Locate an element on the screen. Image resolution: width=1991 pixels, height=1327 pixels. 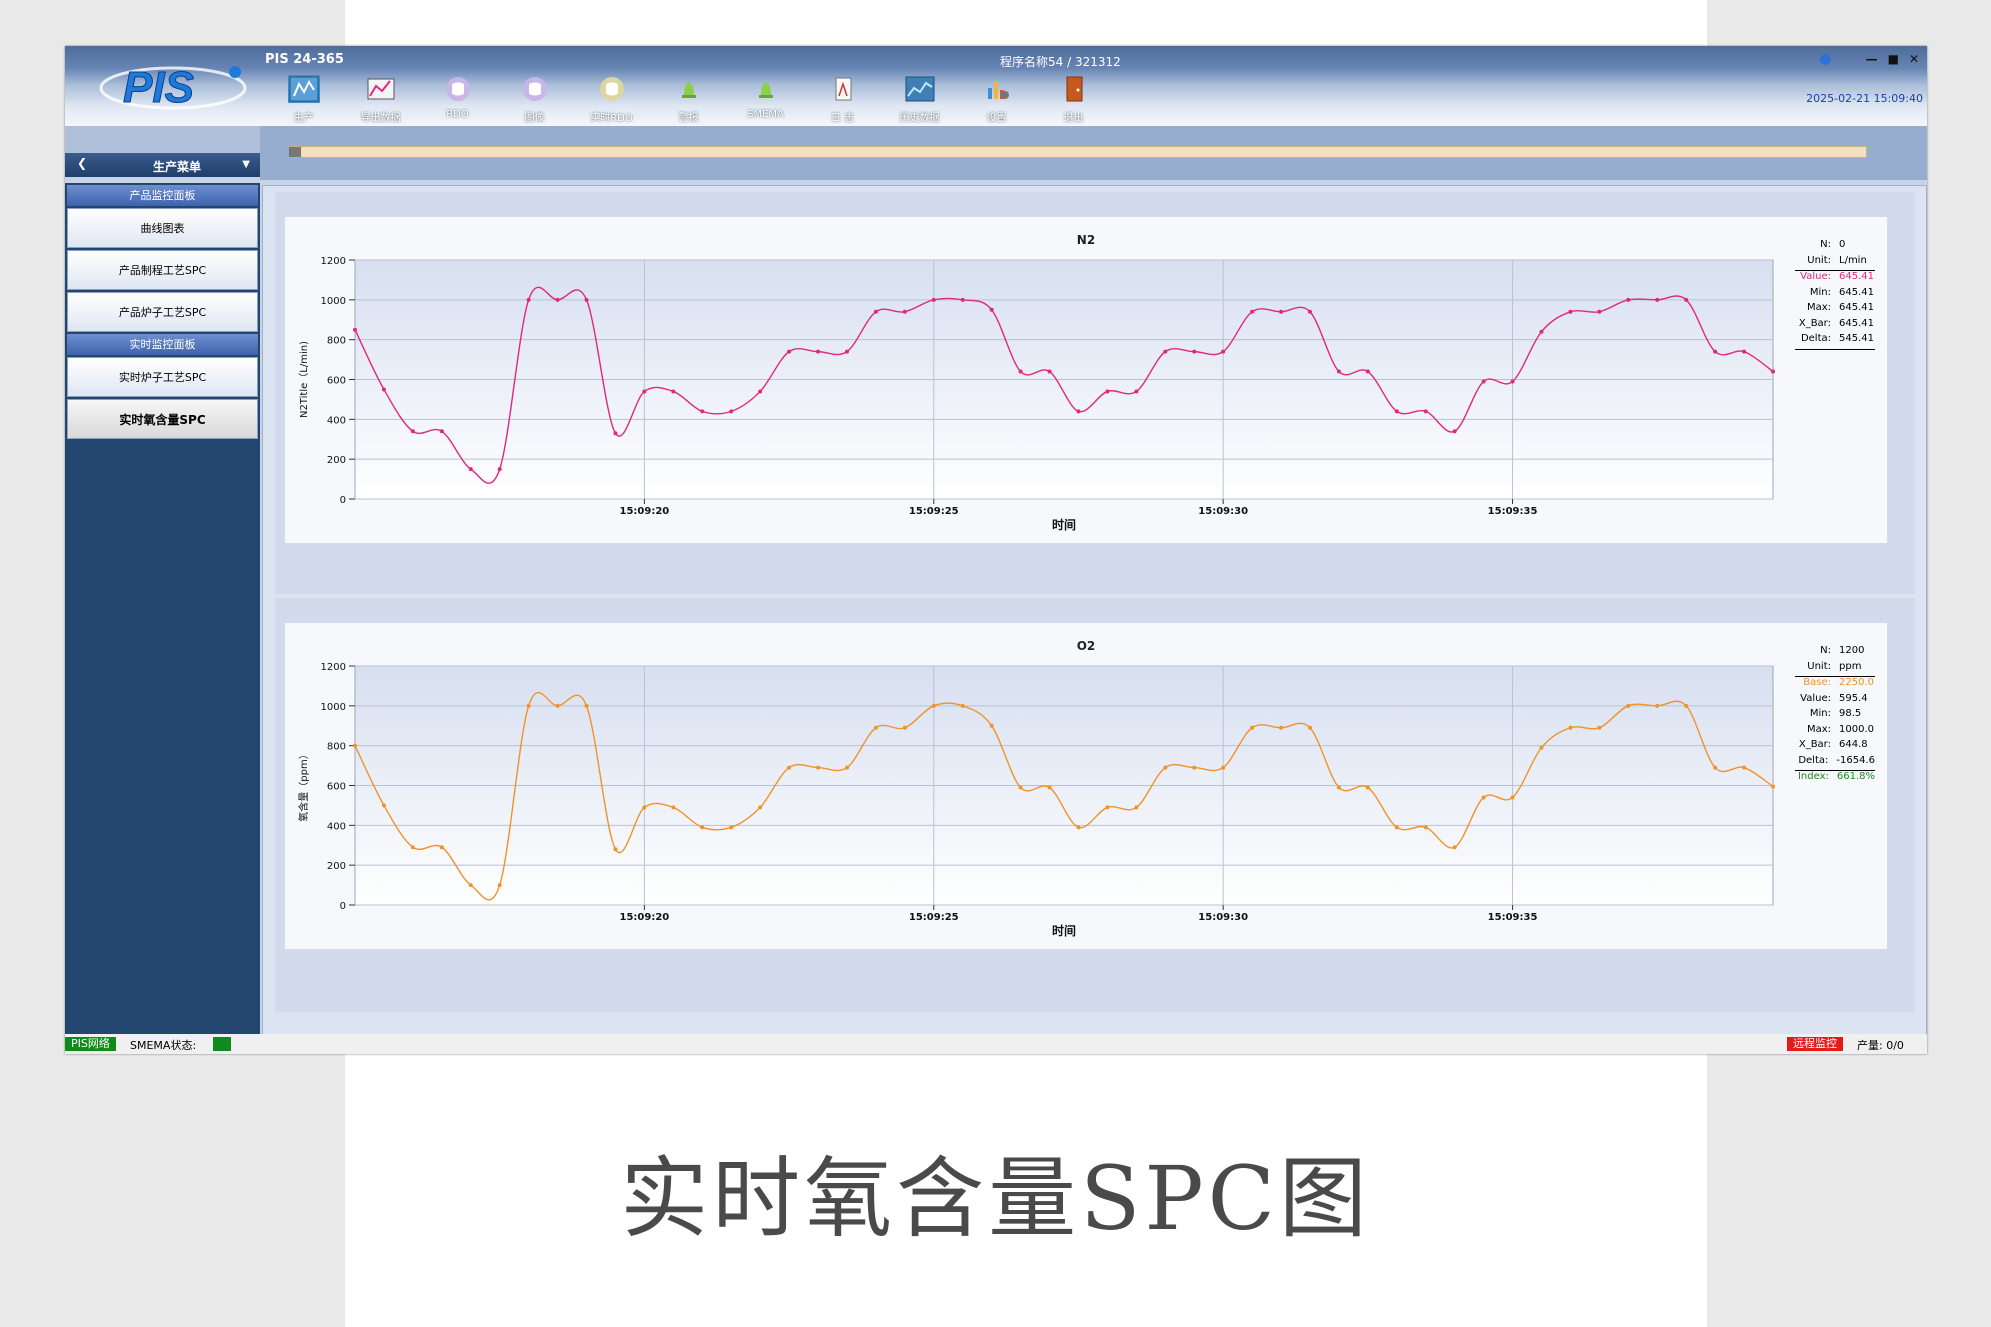
stat-row: Value: 645.41 is located at coordinates (1835, 279).